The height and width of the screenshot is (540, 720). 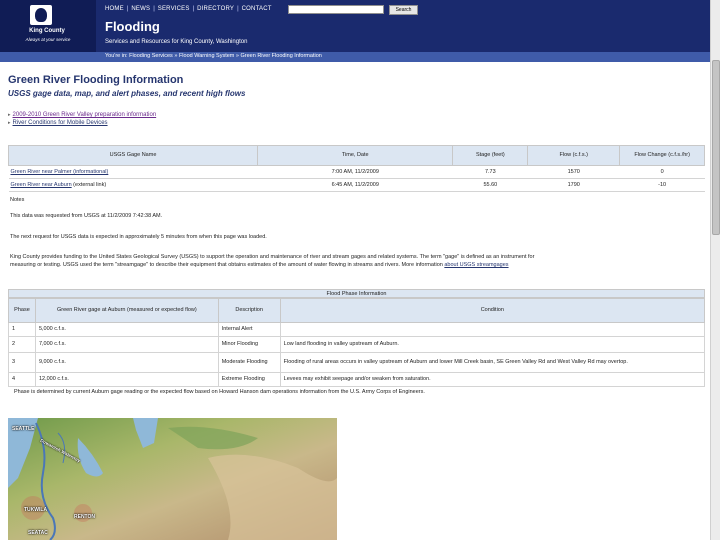 I want to click on col-phase: Phase, so click(x=22, y=310).